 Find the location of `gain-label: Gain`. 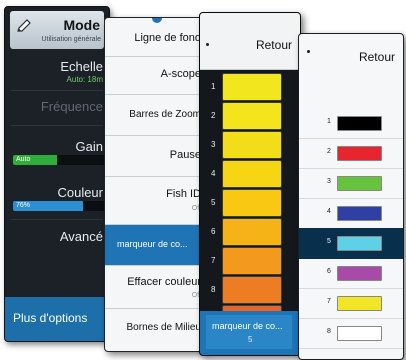

gain-label: Gain is located at coordinates (89, 146).